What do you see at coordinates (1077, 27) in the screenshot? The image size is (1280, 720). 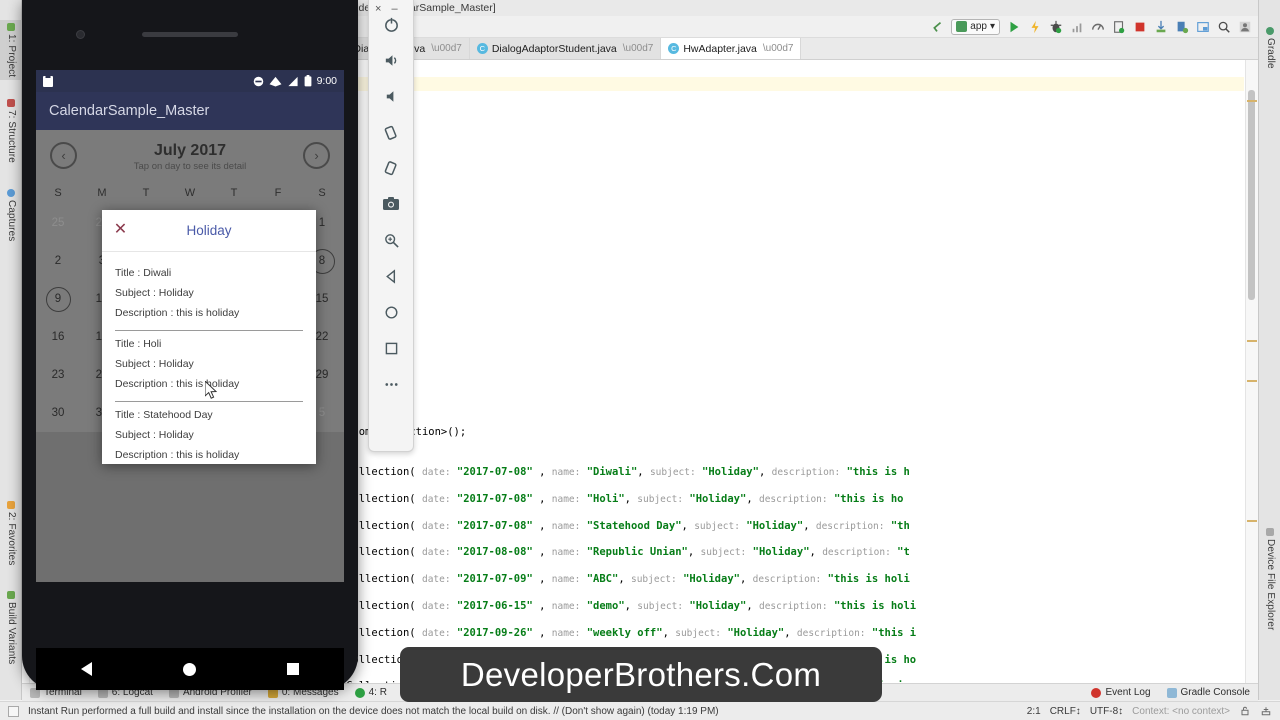 I see `step-icon` at bounding box center [1077, 27].